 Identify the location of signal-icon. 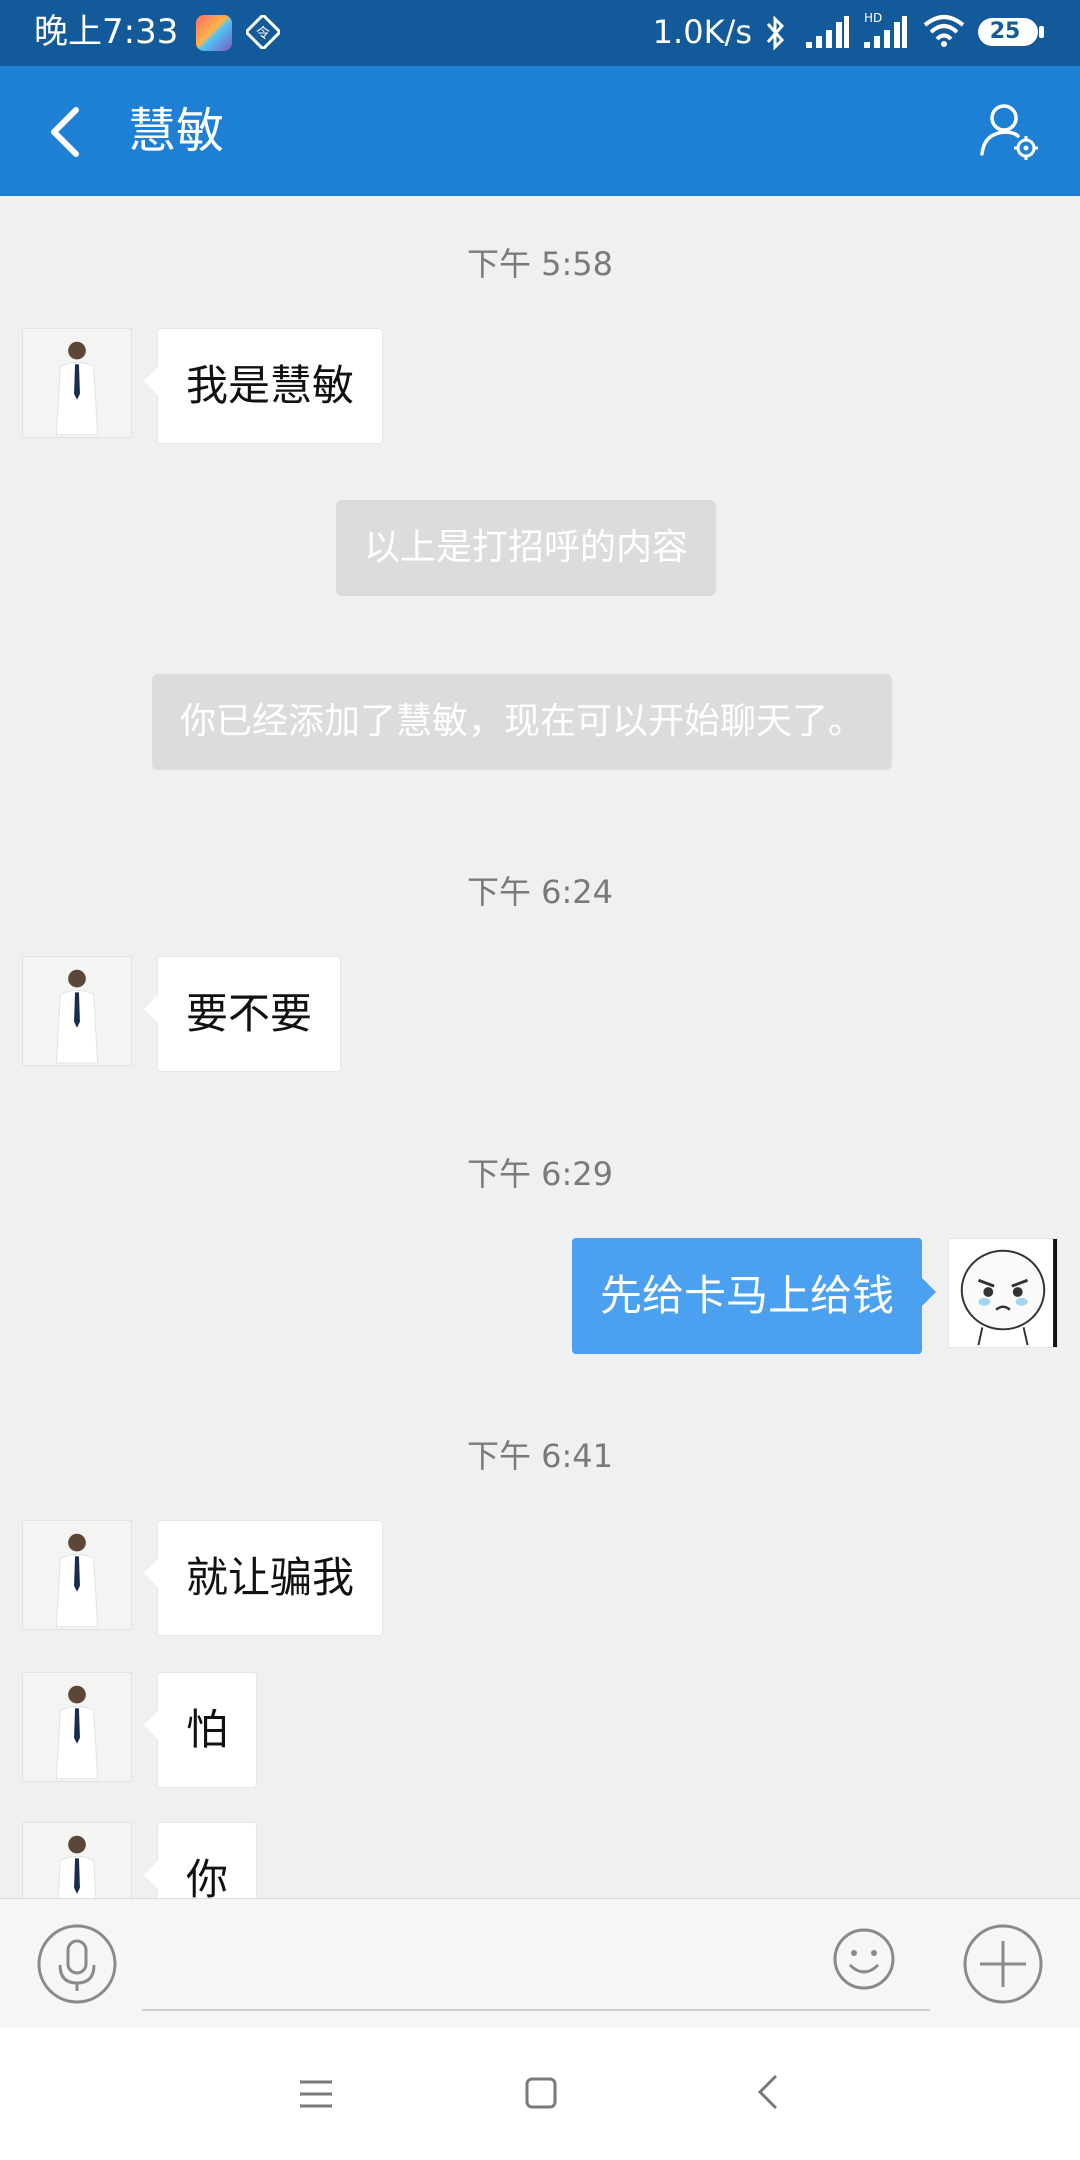
(827, 32).